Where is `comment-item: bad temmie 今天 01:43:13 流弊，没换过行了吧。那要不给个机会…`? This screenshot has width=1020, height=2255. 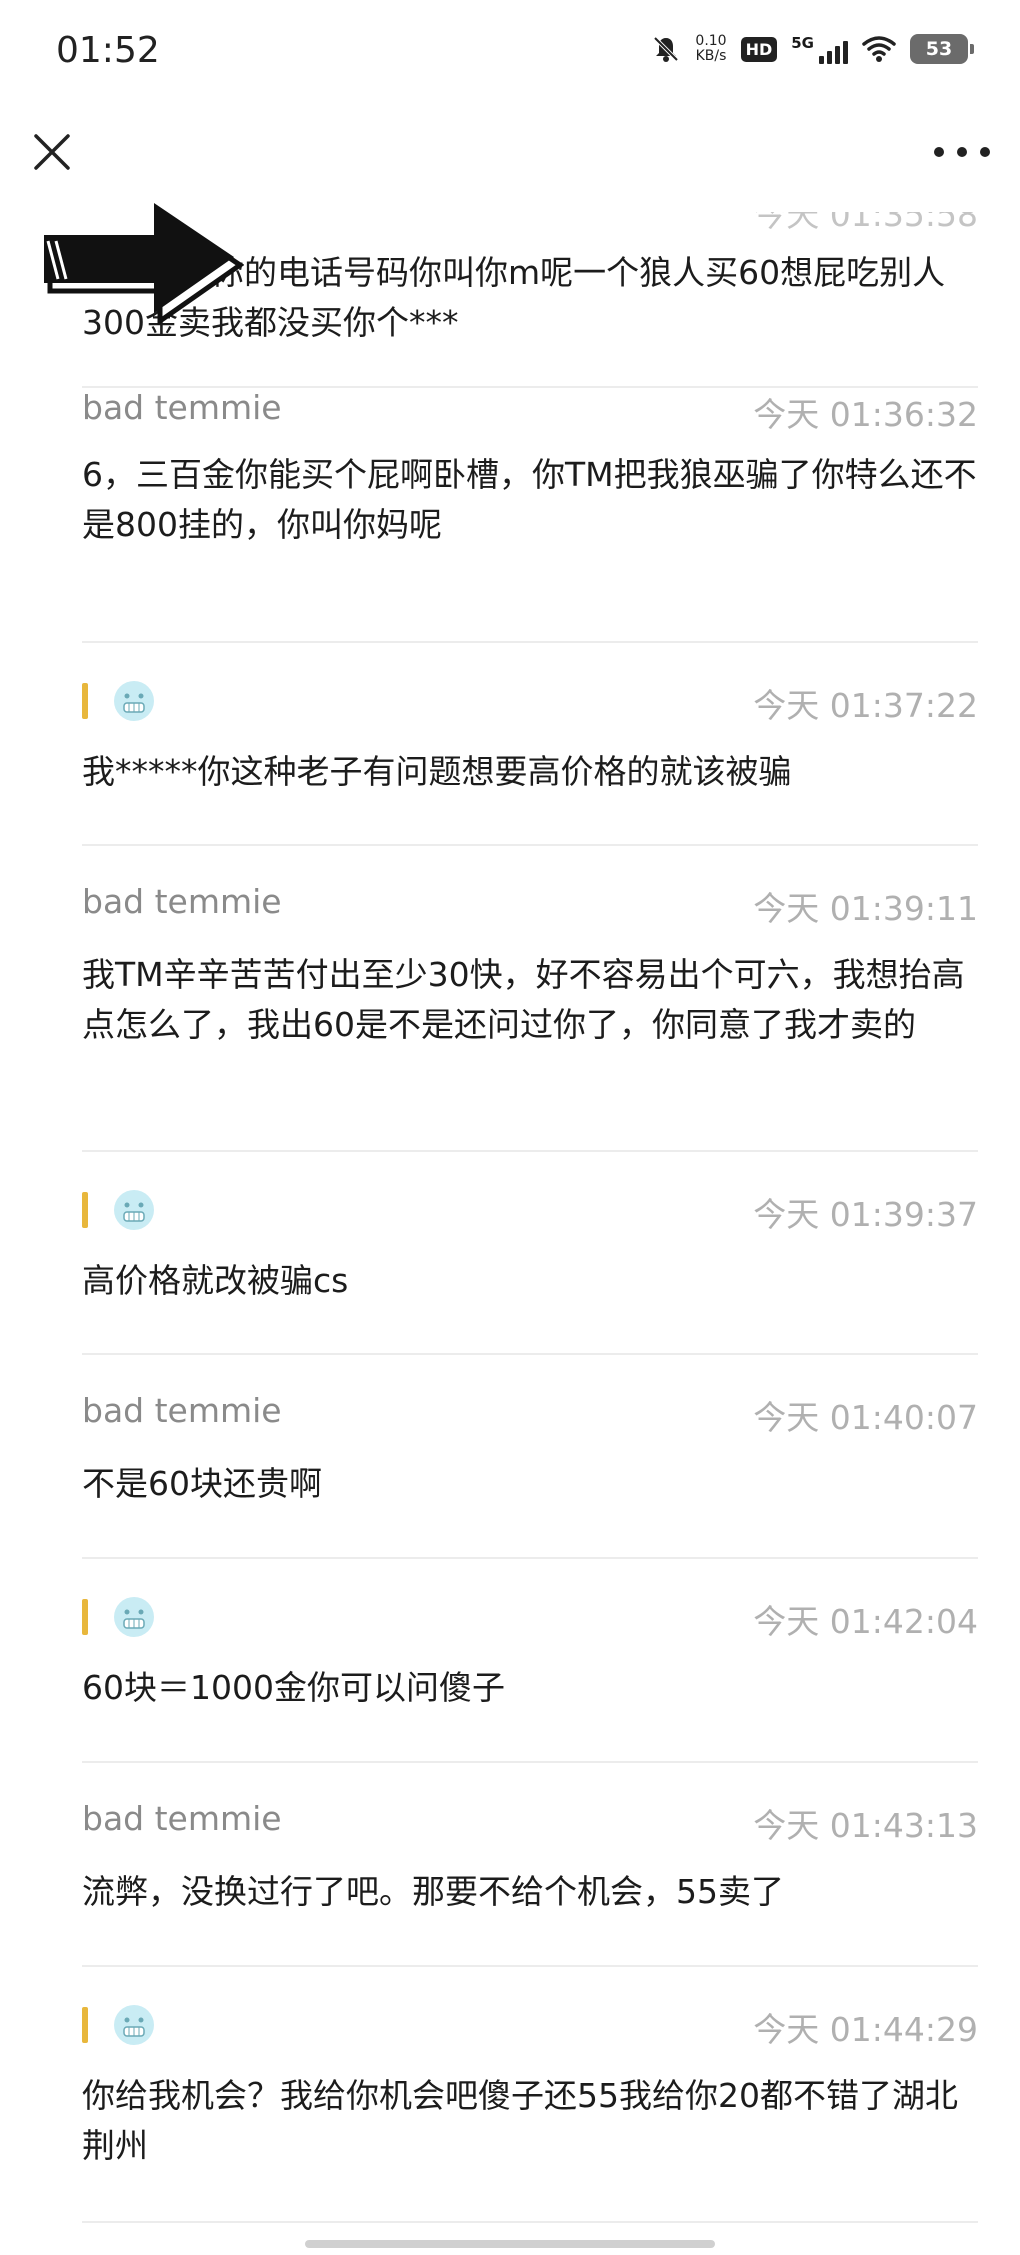
comment-item: bad temmie 今天 01:43:13 流弊，没换过行了吧。那要不给个机会… is located at coordinates (530, 1865).